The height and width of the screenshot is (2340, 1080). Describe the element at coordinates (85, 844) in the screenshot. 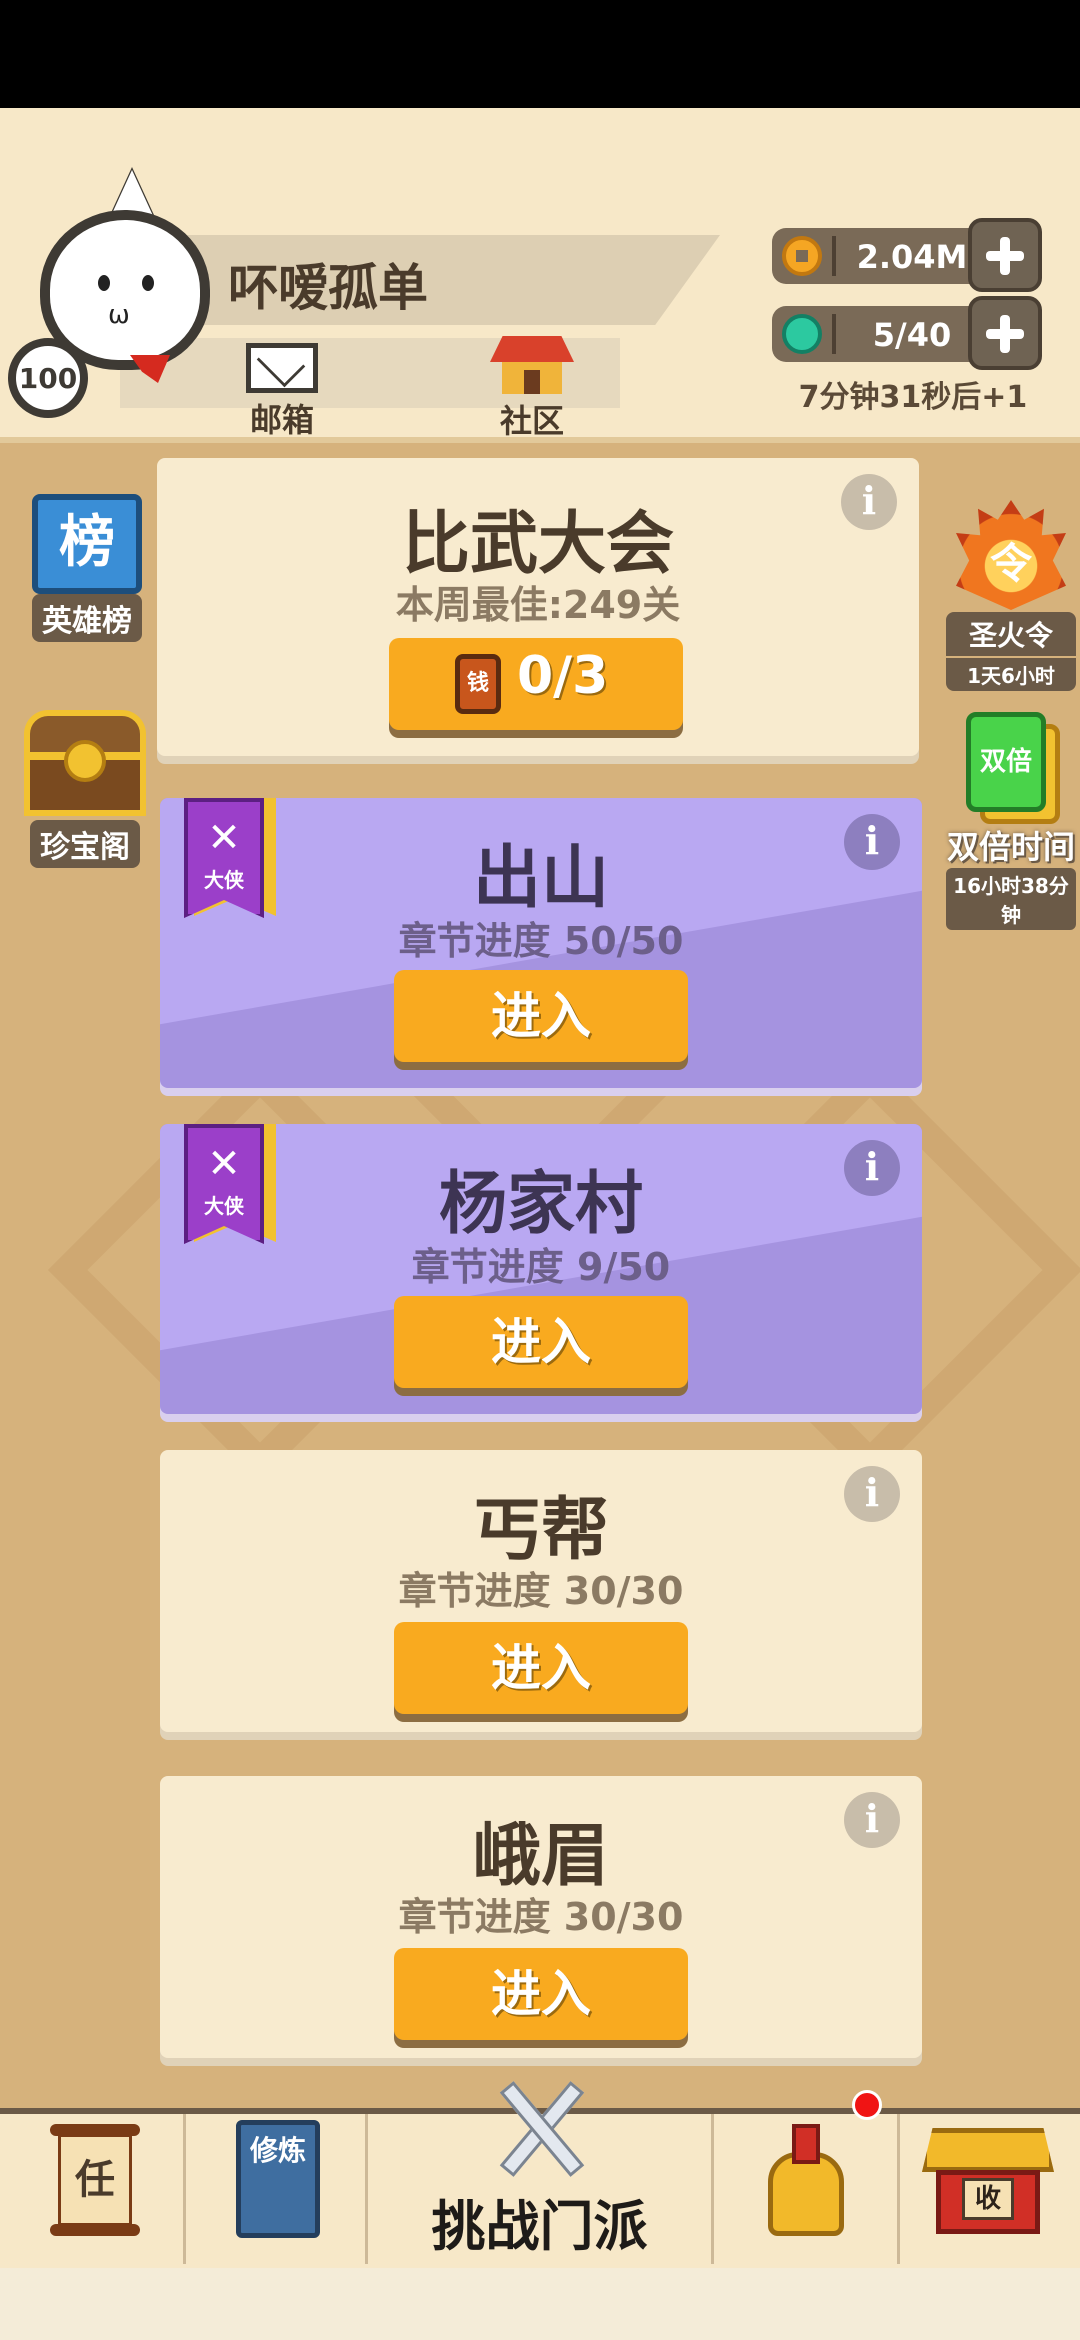

I see `treasure-pavilion-label: 珍宝阁` at that location.